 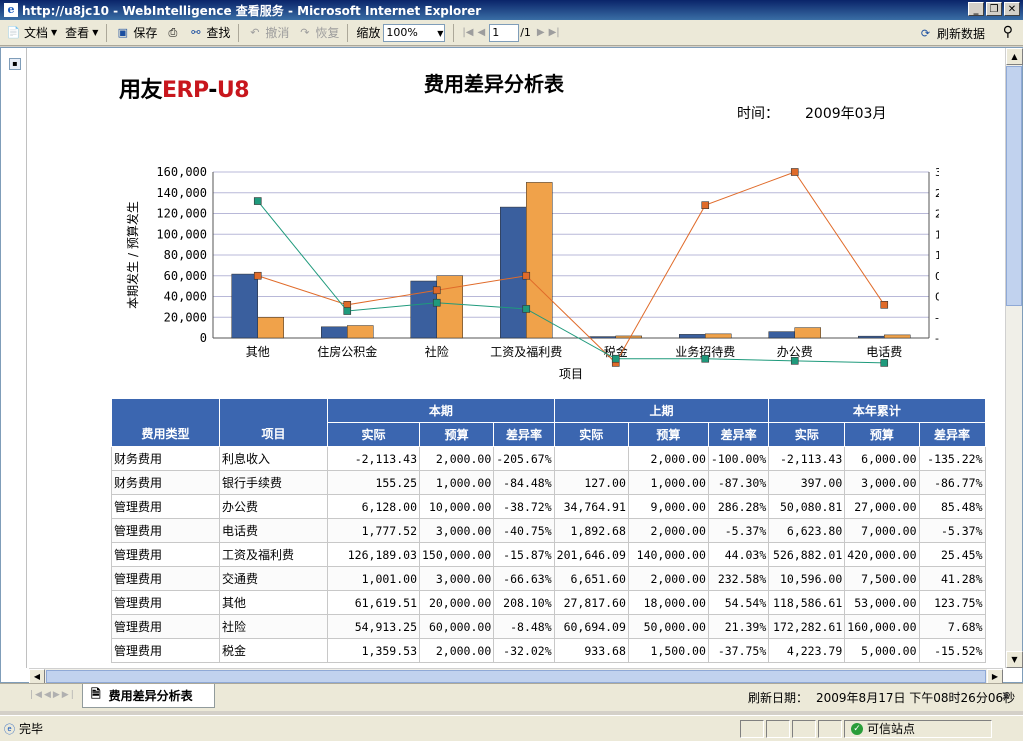 I want to click on cell-item: 电话费, so click(x=273, y=530).